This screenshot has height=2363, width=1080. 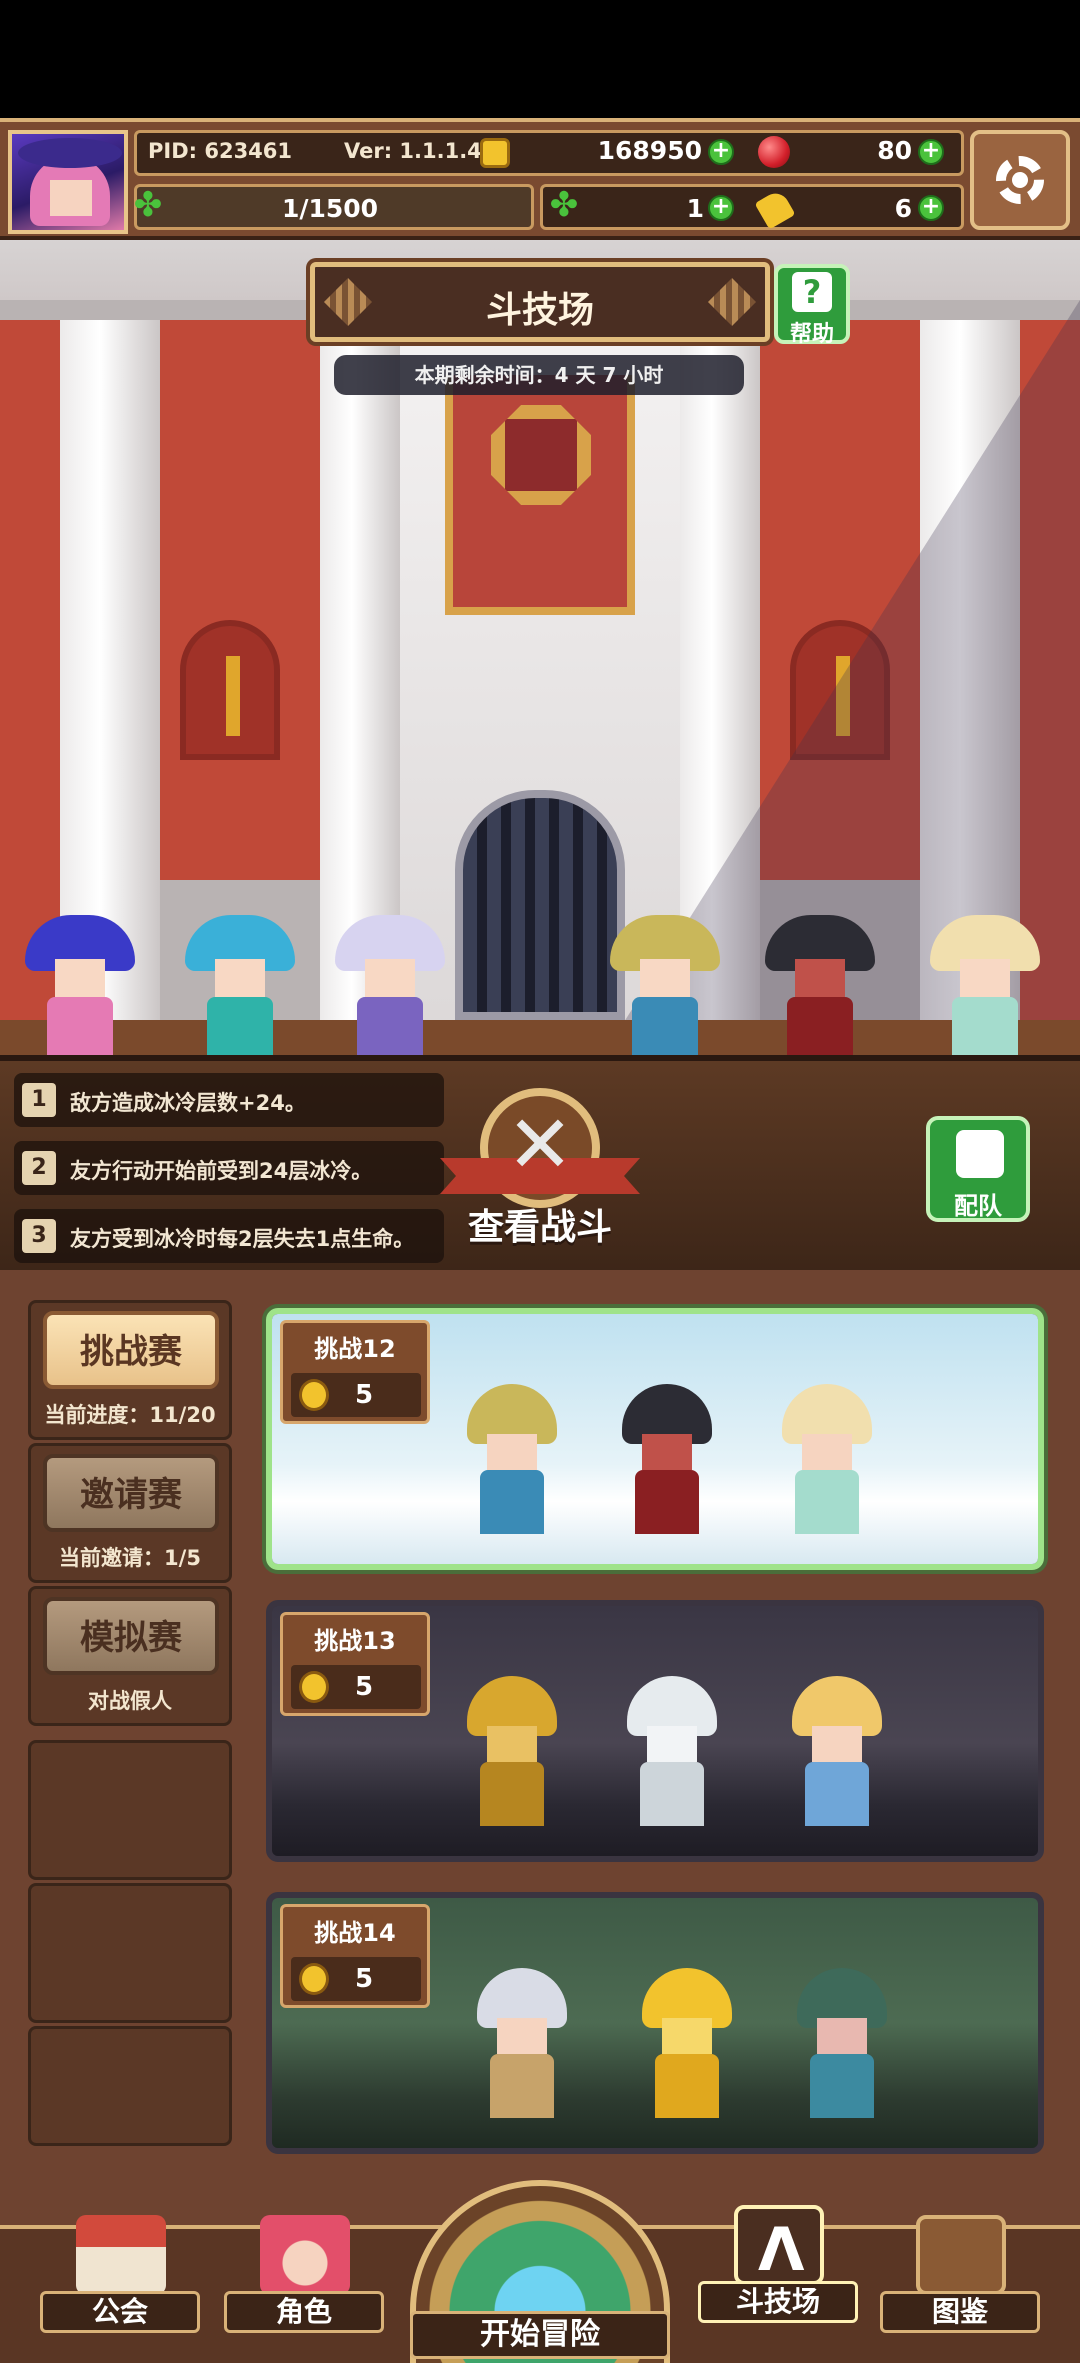 I want to click on character-icon, so click(x=305, y=2255).